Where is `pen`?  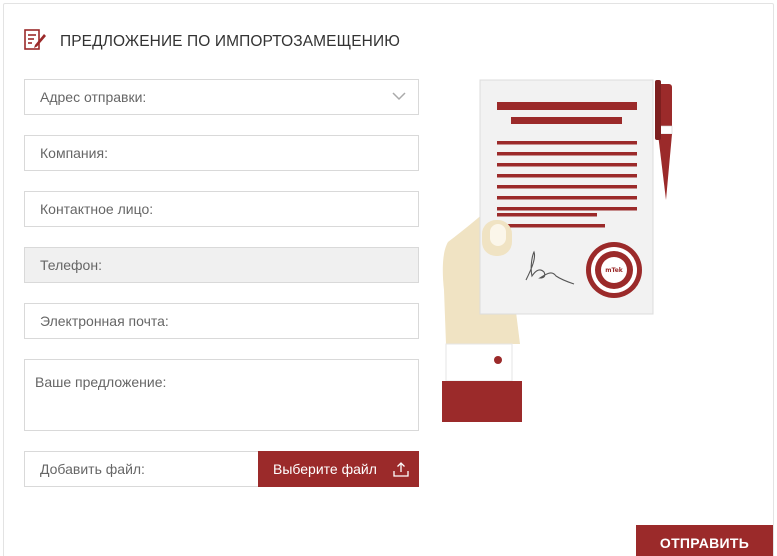 pen is located at coordinates (664, 140).